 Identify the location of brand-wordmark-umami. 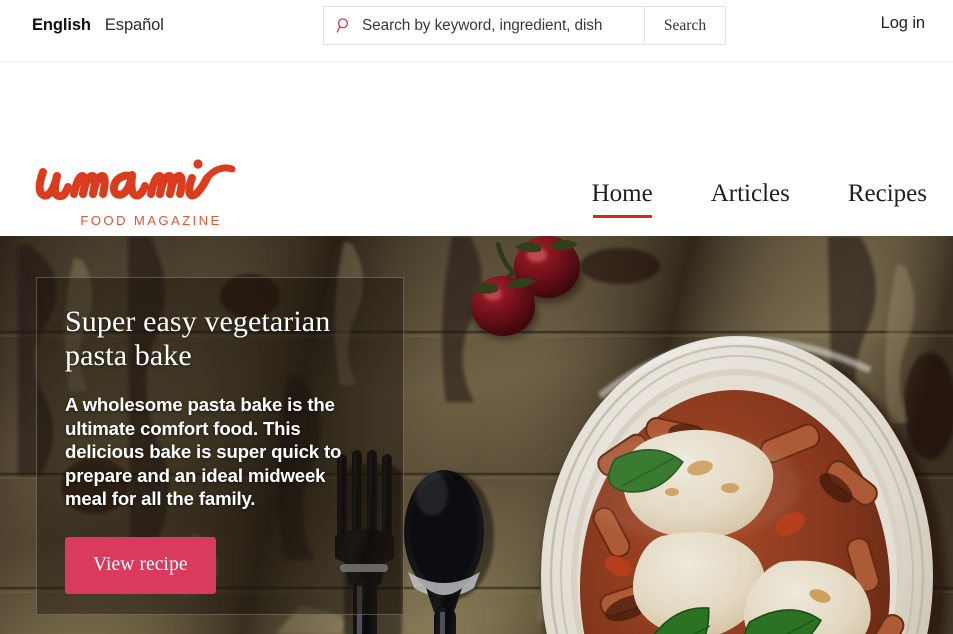
(135, 180).